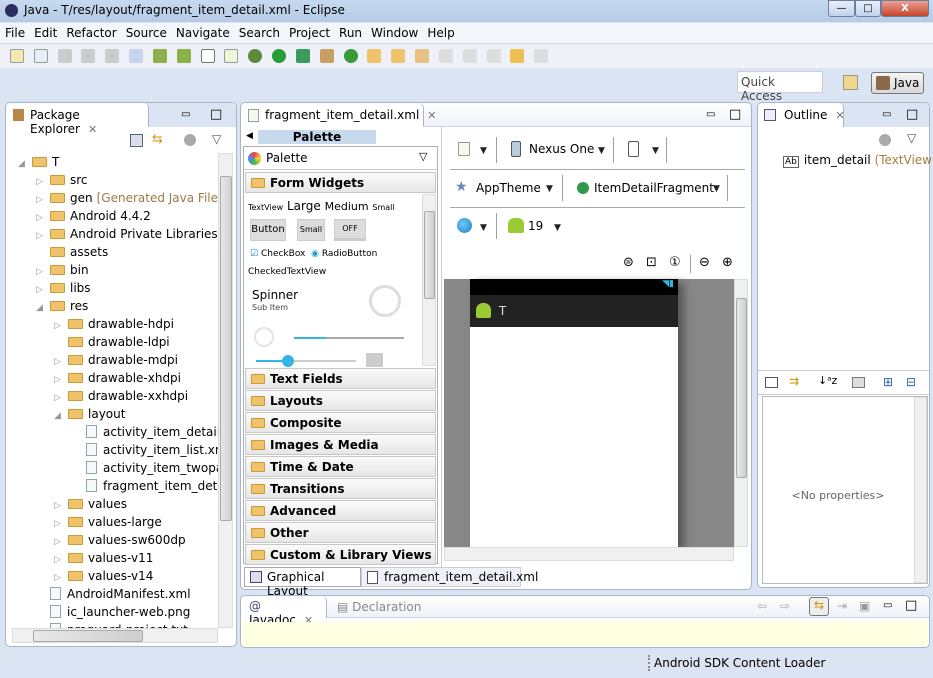  Describe the element at coordinates (136, 56) in the screenshot. I see `skip-breakpoints-icon` at that location.